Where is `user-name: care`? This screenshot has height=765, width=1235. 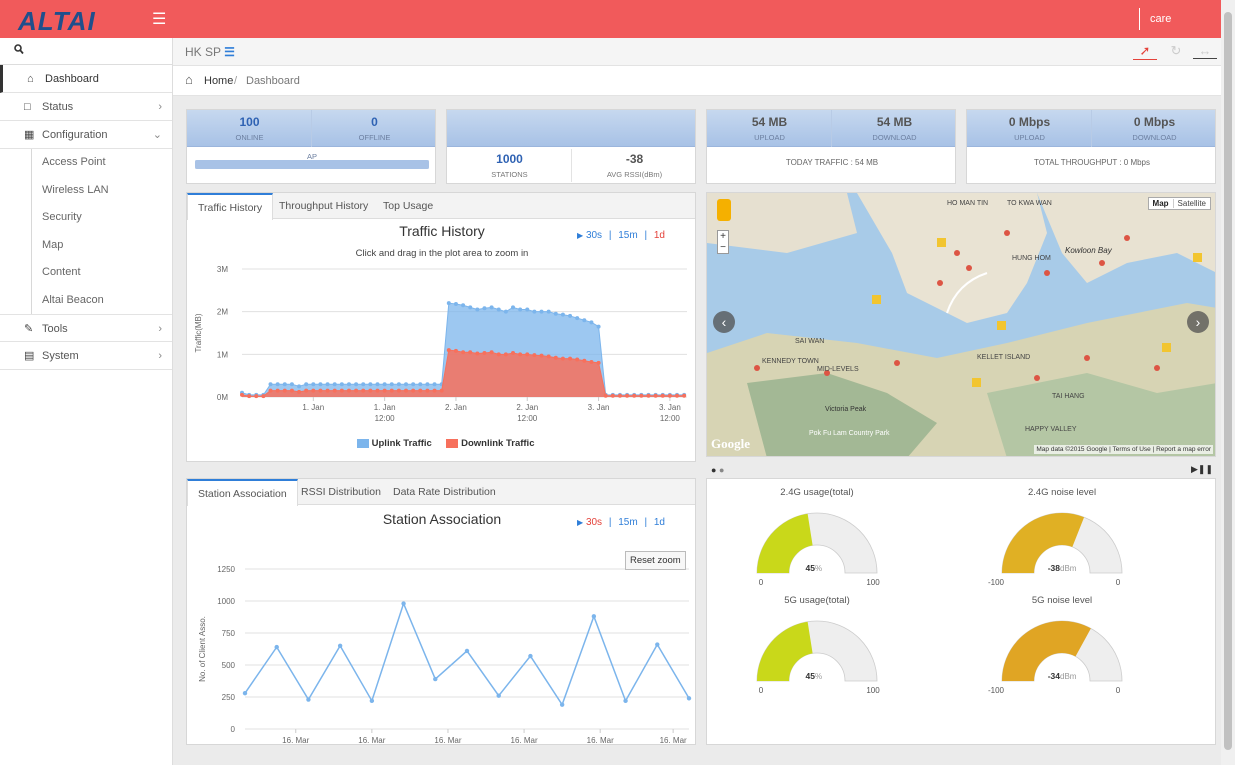
user-name: care is located at coordinates (1160, 19).